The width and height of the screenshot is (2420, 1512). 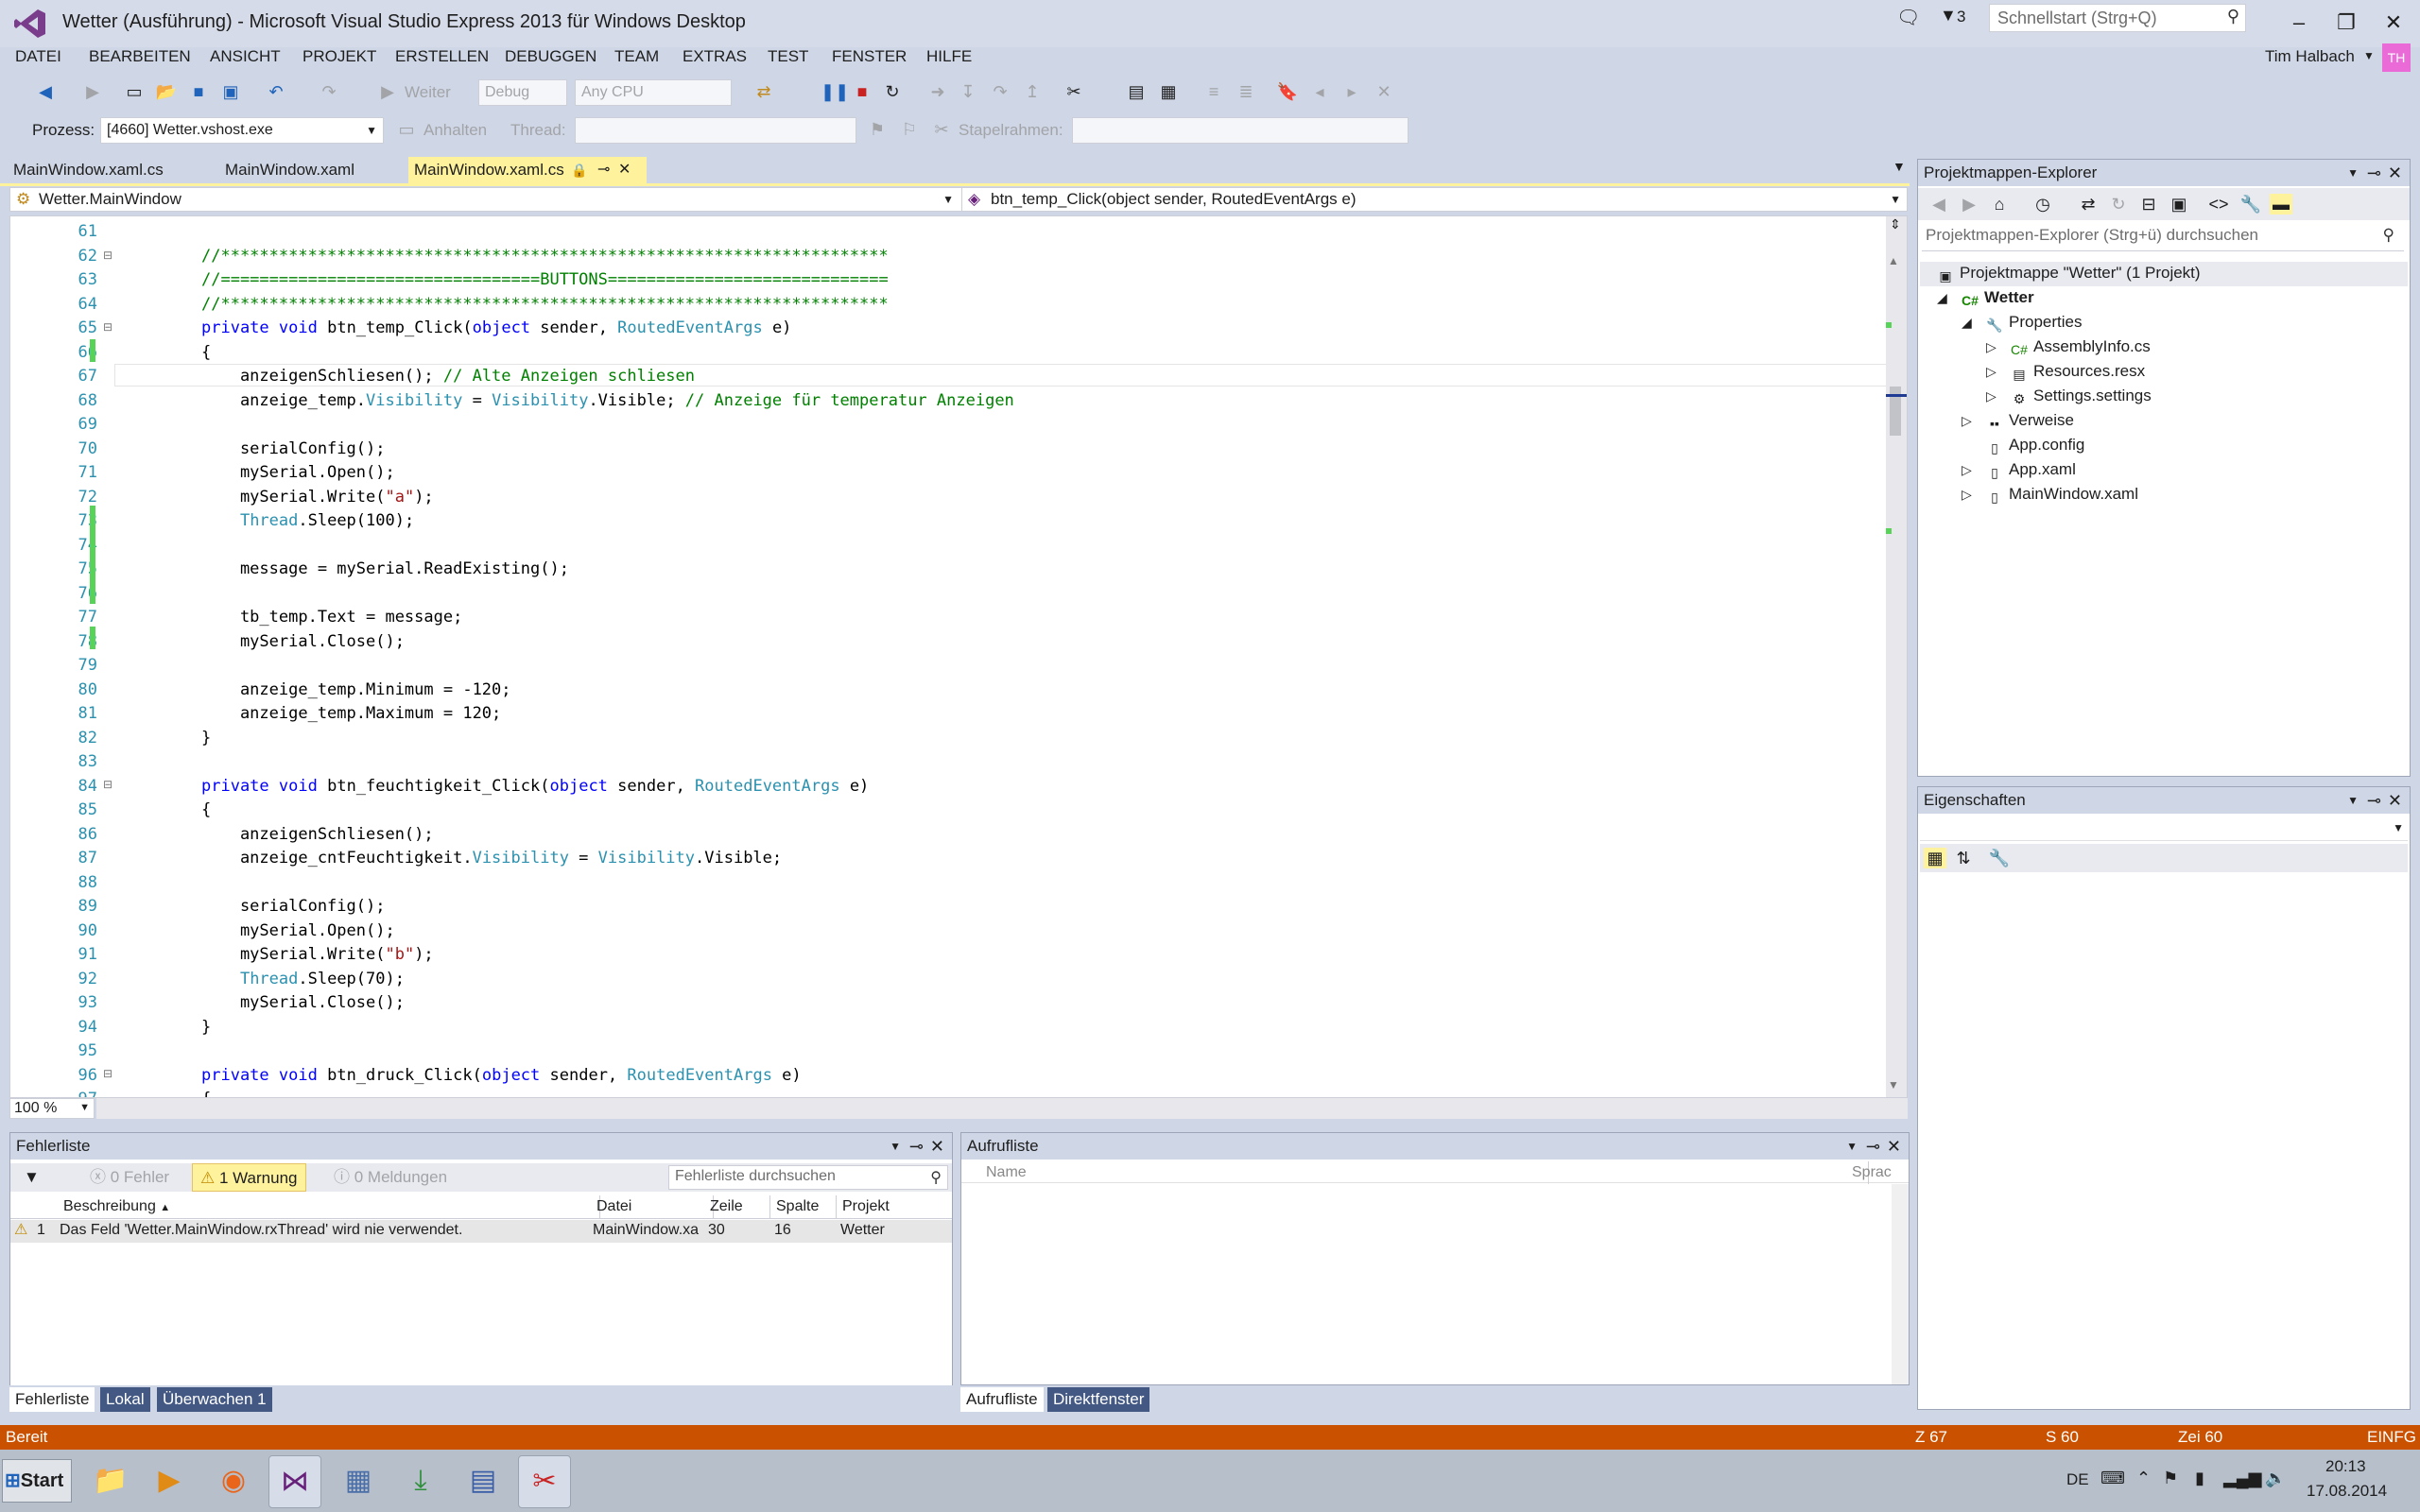 What do you see at coordinates (895, 1146) in the screenshot?
I see `panel-menu-icon: ▼` at bounding box center [895, 1146].